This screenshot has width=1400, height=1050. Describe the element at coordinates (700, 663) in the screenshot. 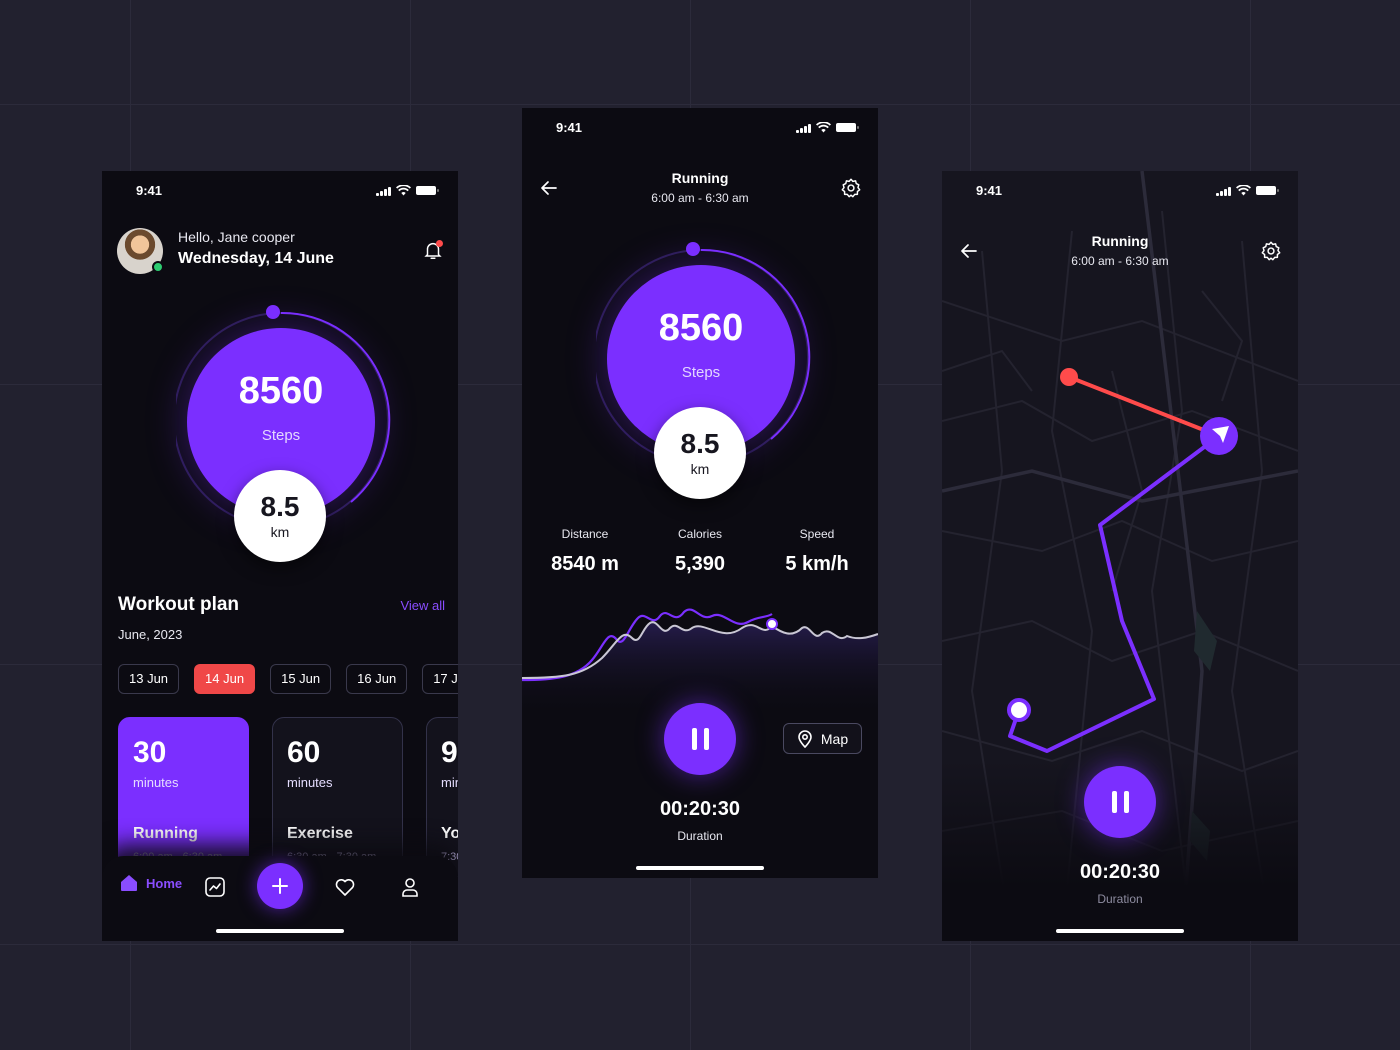

I see `activity-chart` at that location.